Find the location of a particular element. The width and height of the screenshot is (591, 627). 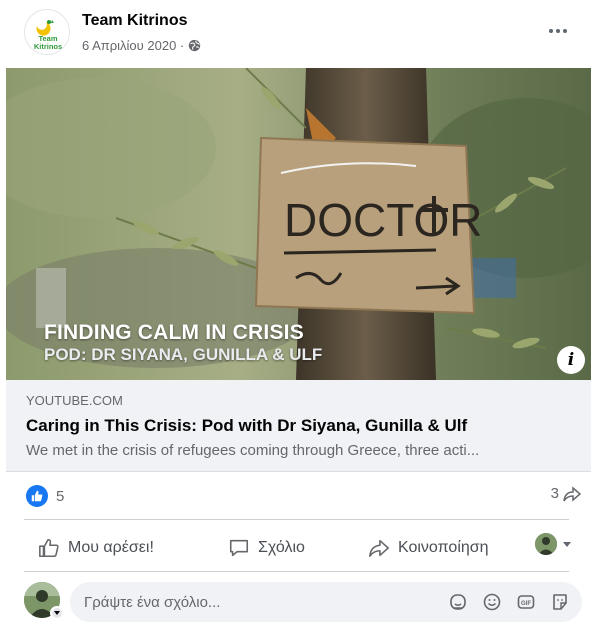

like-button: Μου αρέσει! is located at coordinates (96, 548).